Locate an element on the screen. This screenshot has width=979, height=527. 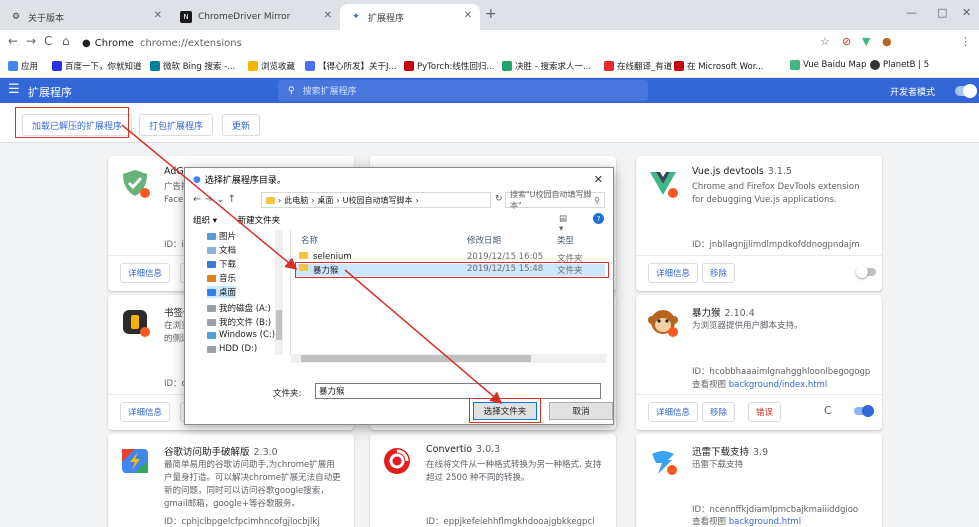
tree-item-downloads: 下载 is located at coordinates (221, 264).